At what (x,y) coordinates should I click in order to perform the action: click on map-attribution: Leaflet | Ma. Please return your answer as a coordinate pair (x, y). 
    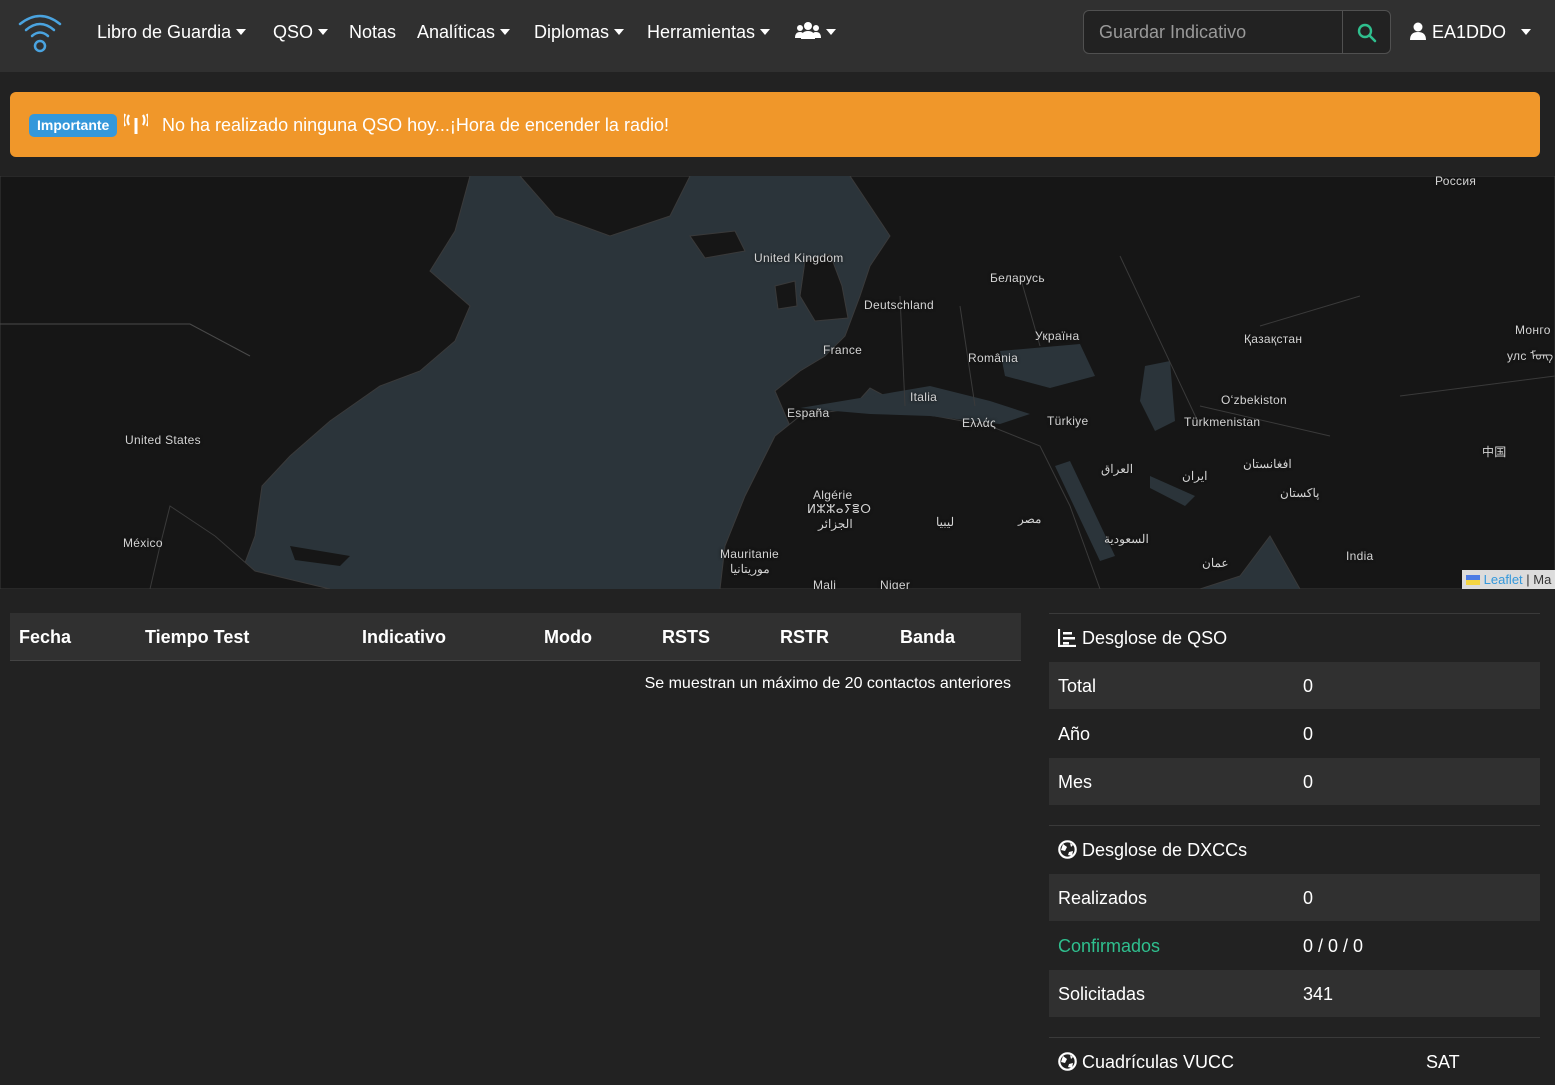
    Looking at the image, I should click on (1508, 579).